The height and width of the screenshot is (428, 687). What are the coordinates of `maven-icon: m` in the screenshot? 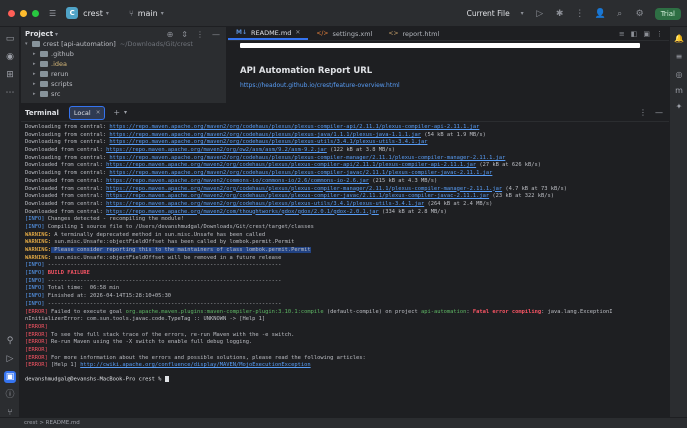 It's located at (679, 91).